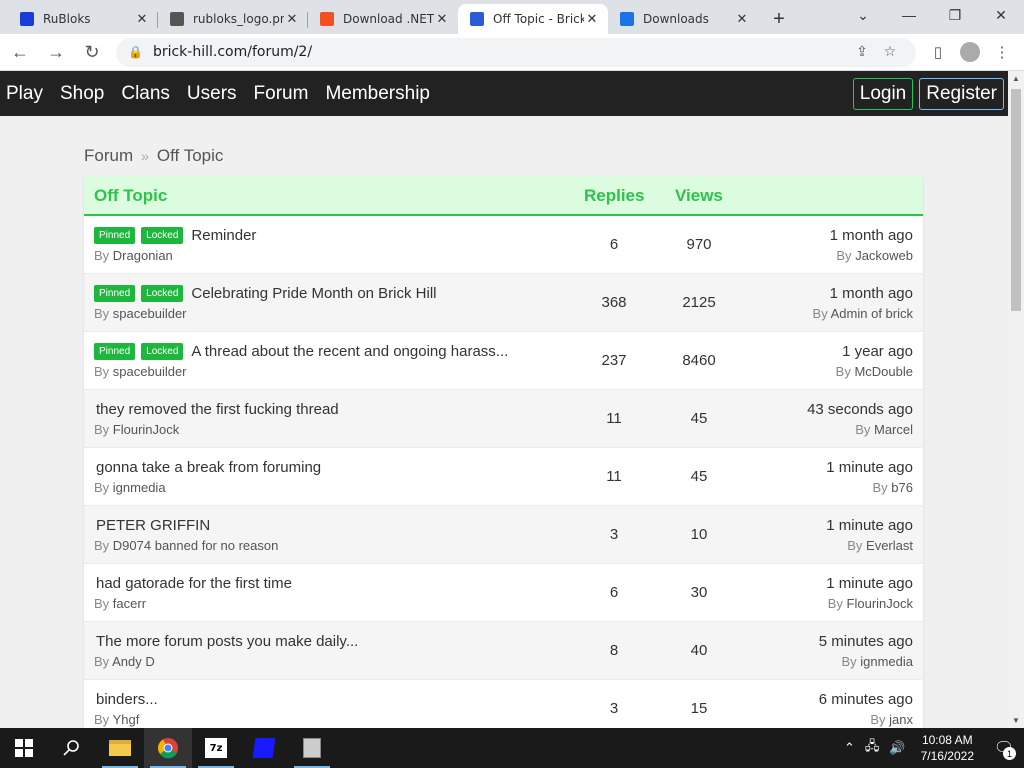  Describe the element at coordinates (779, 19) in the screenshot. I see `new-tab-button: +` at that location.